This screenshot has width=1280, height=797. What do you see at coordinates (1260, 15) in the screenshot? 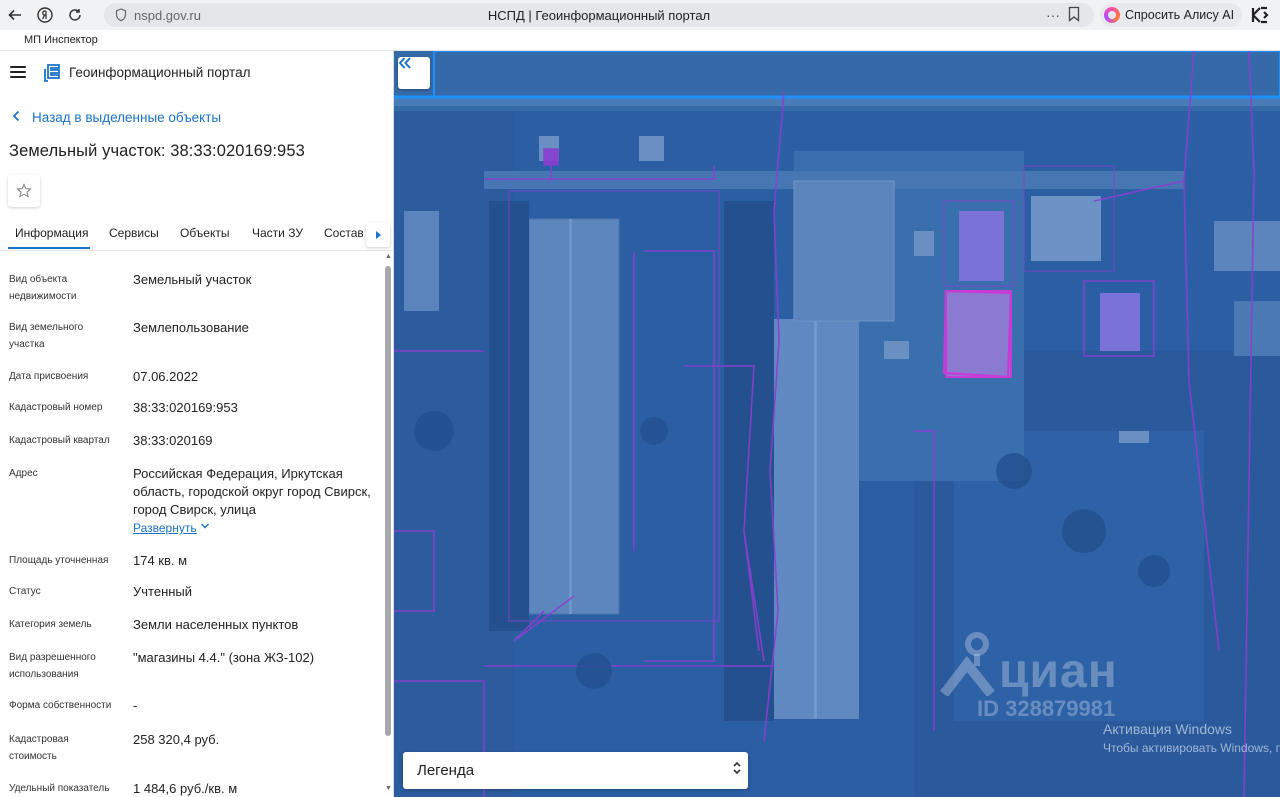
I see `extension-icon` at bounding box center [1260, 15].